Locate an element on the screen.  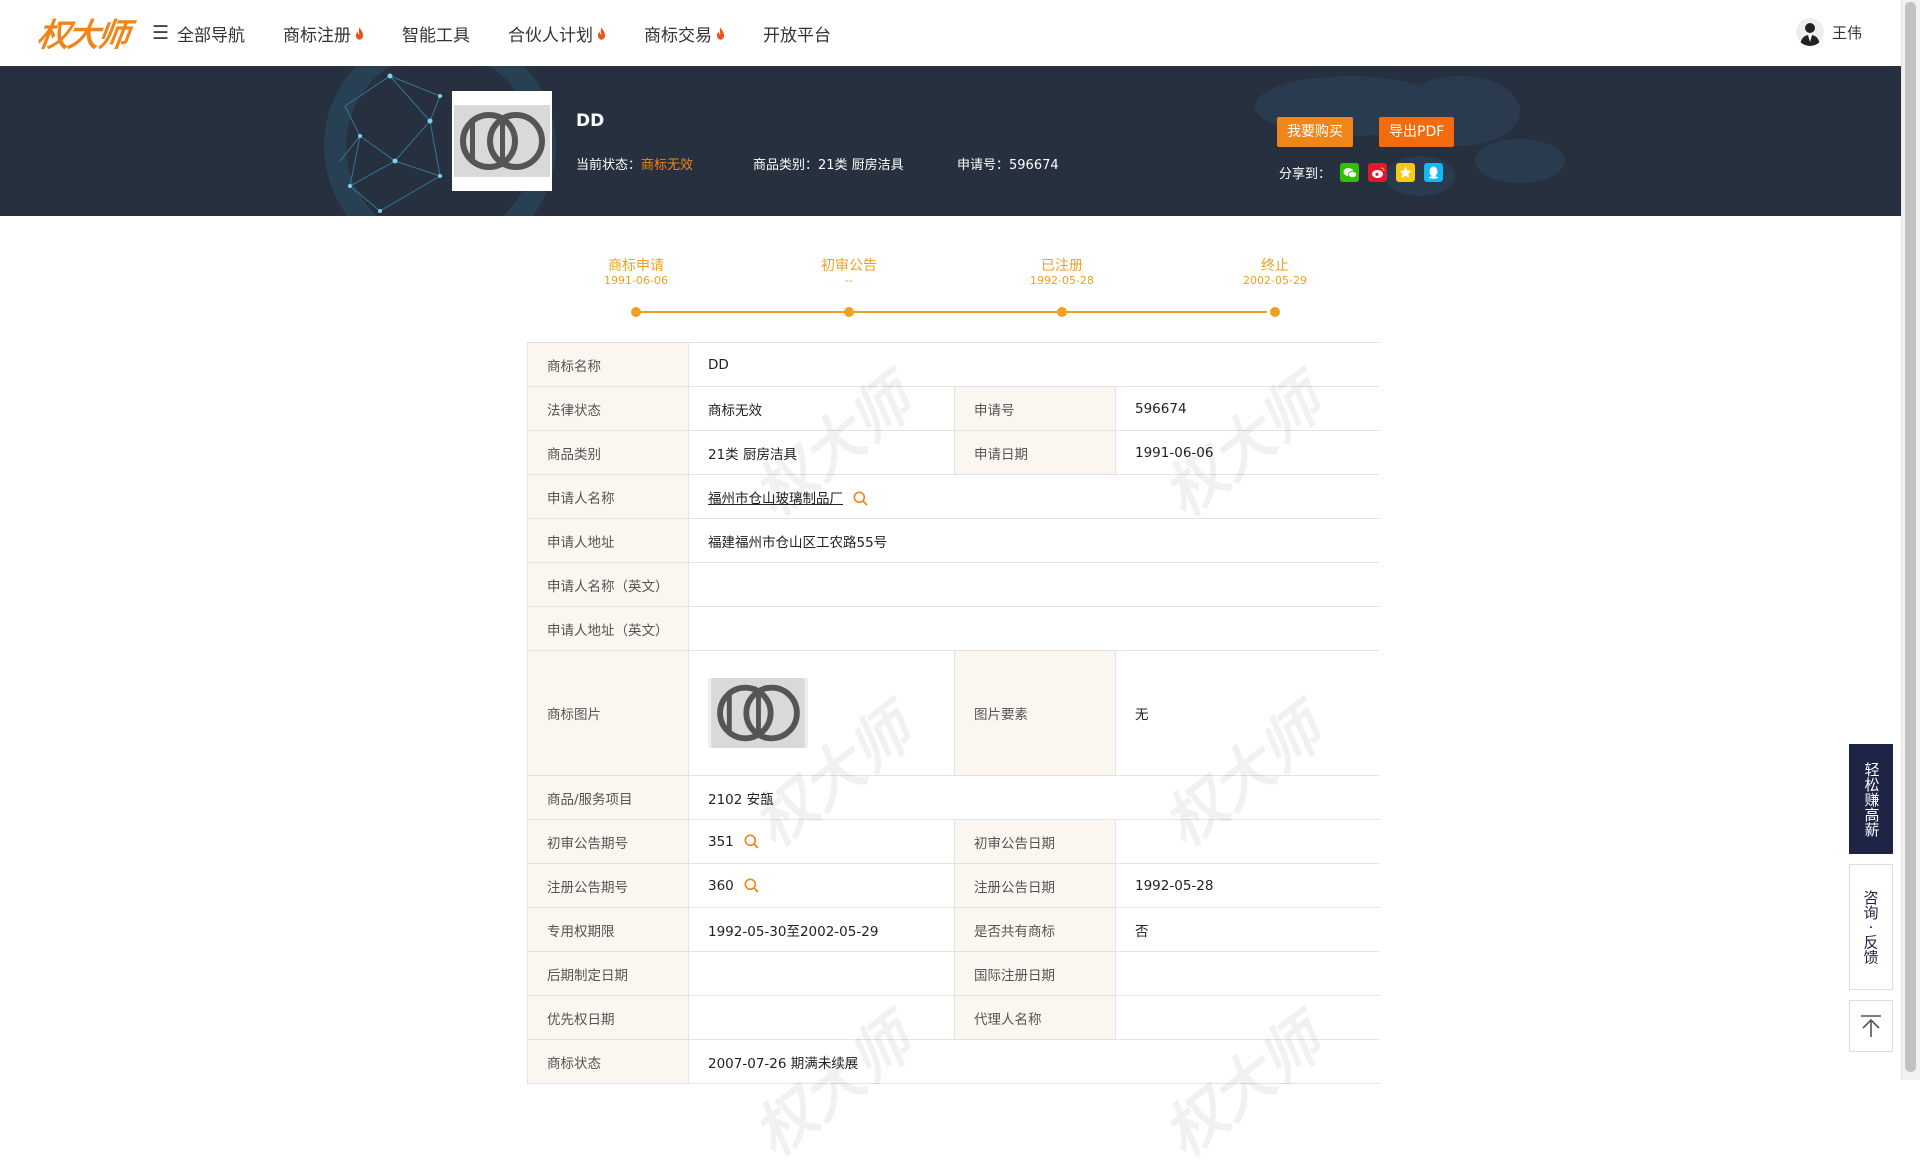
trademark-title: DD is located at coordinates (590, 121).